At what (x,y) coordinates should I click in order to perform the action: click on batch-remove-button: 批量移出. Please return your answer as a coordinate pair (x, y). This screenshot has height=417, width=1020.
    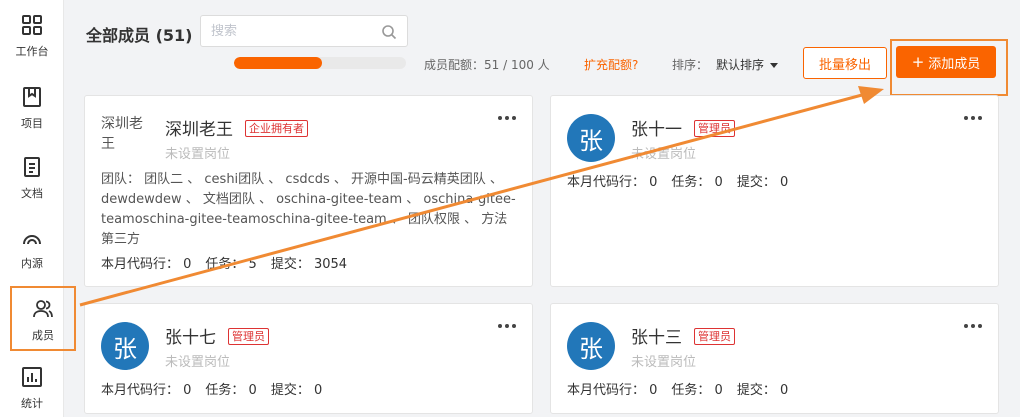
    Looking at the image, I should click on (845, 63).